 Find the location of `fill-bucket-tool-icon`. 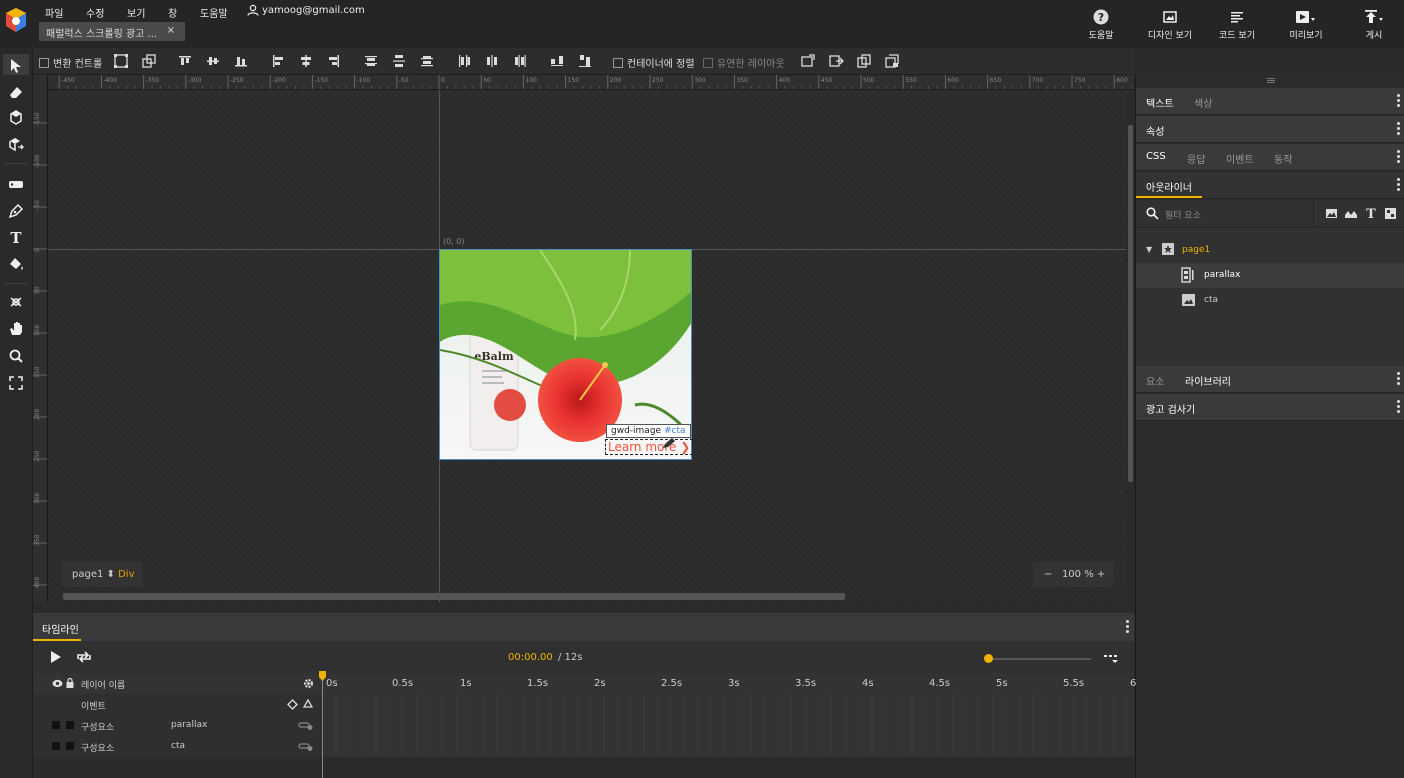

fill-bucket-tool-icon is located at coordinates (16, 264).